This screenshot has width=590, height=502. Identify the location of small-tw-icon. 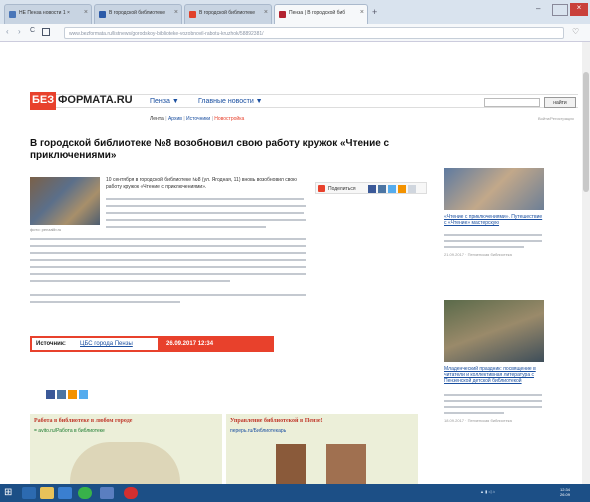
(83, 394).